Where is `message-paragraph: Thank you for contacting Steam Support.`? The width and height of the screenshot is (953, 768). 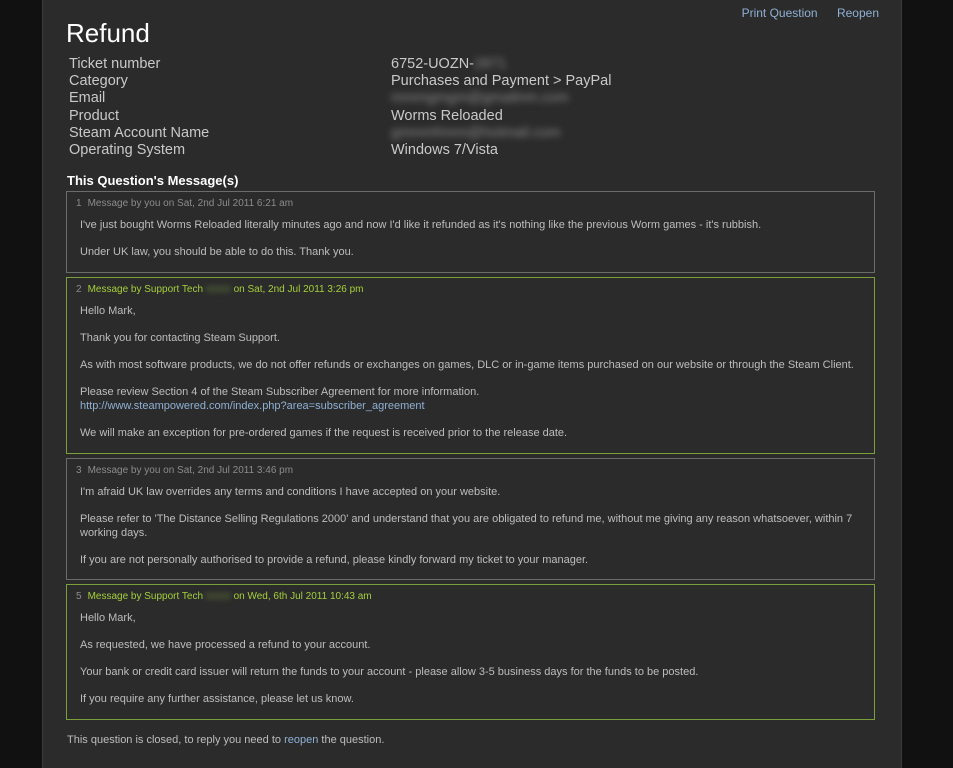
message-paragraph: Thank you for contacting Steam Support. is located at coordinates (180, 338).